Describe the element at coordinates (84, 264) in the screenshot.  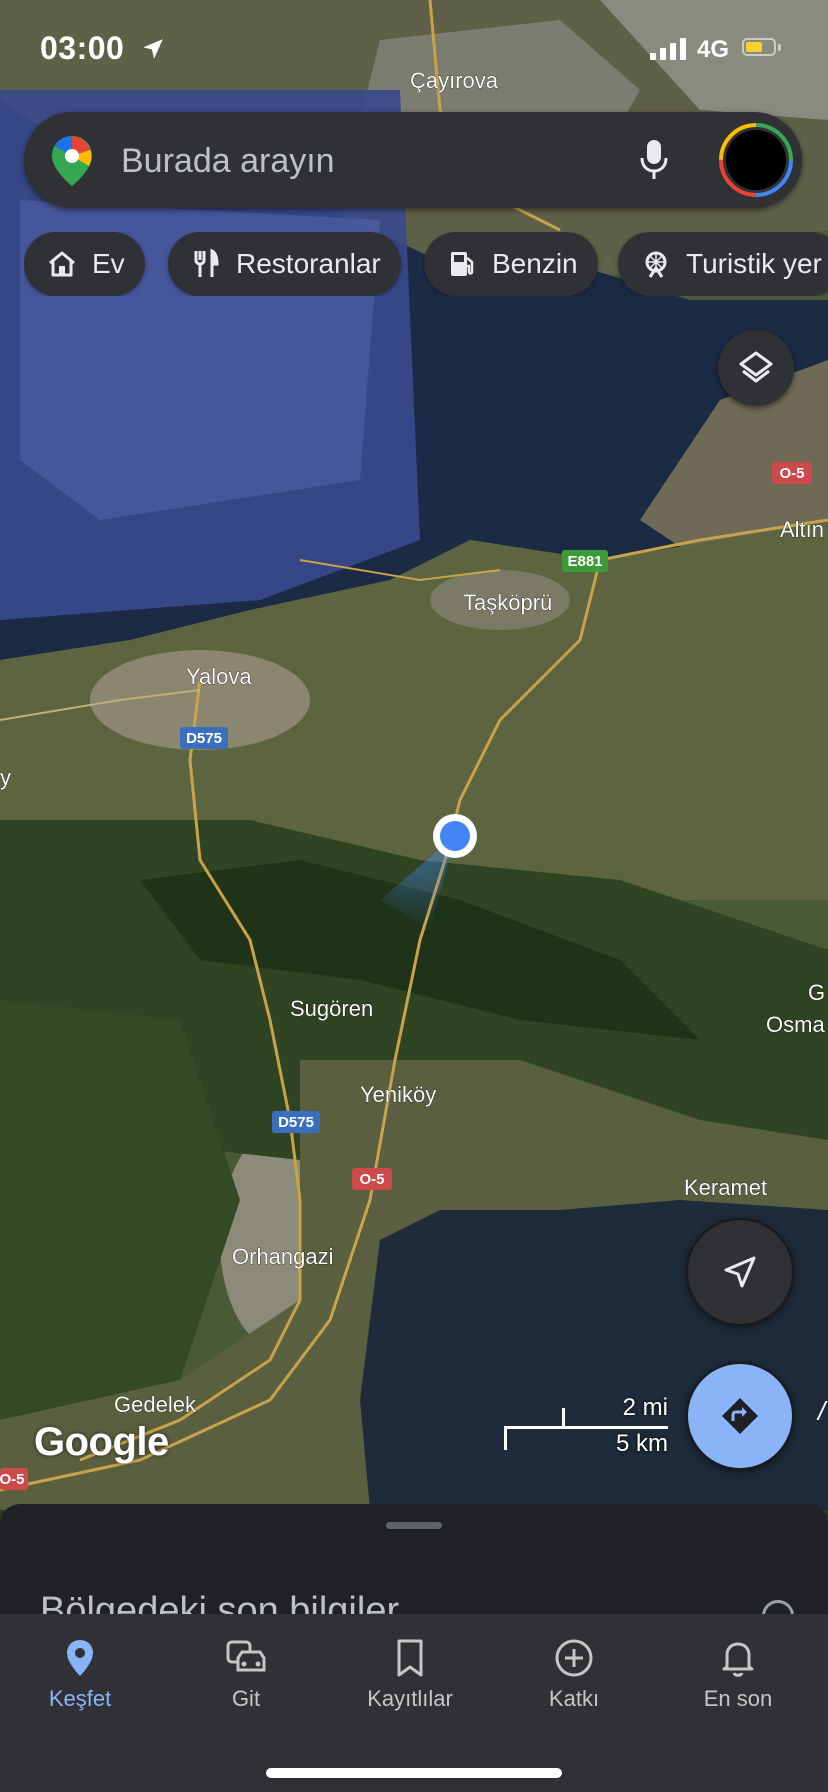
I see `chip-home: Ev` at that location.